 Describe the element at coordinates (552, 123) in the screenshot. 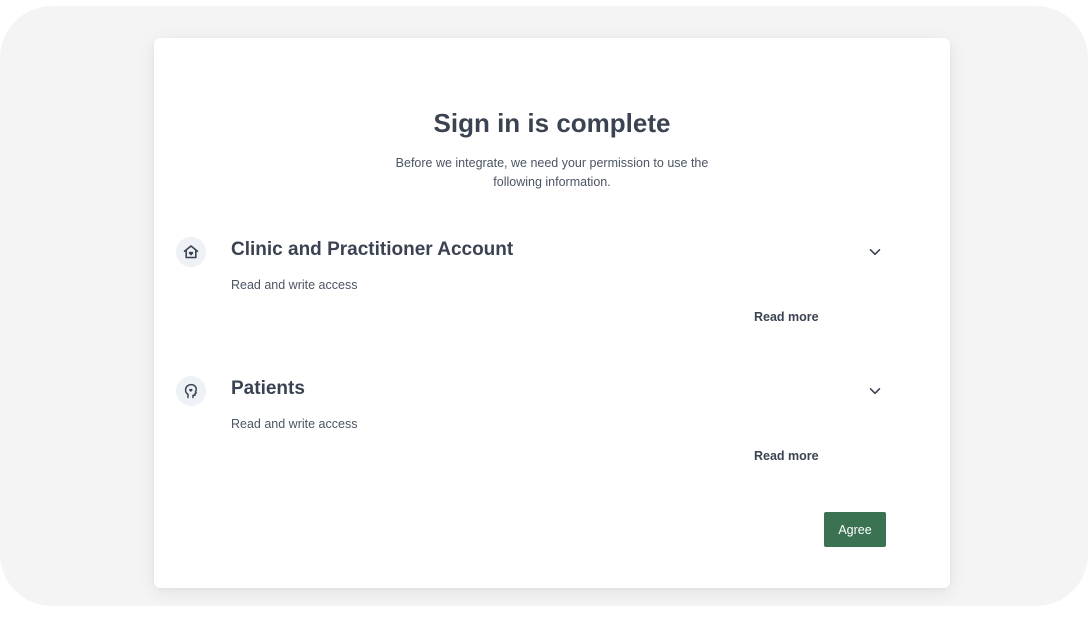

I see `page-title: Sign in is complete` at that location.